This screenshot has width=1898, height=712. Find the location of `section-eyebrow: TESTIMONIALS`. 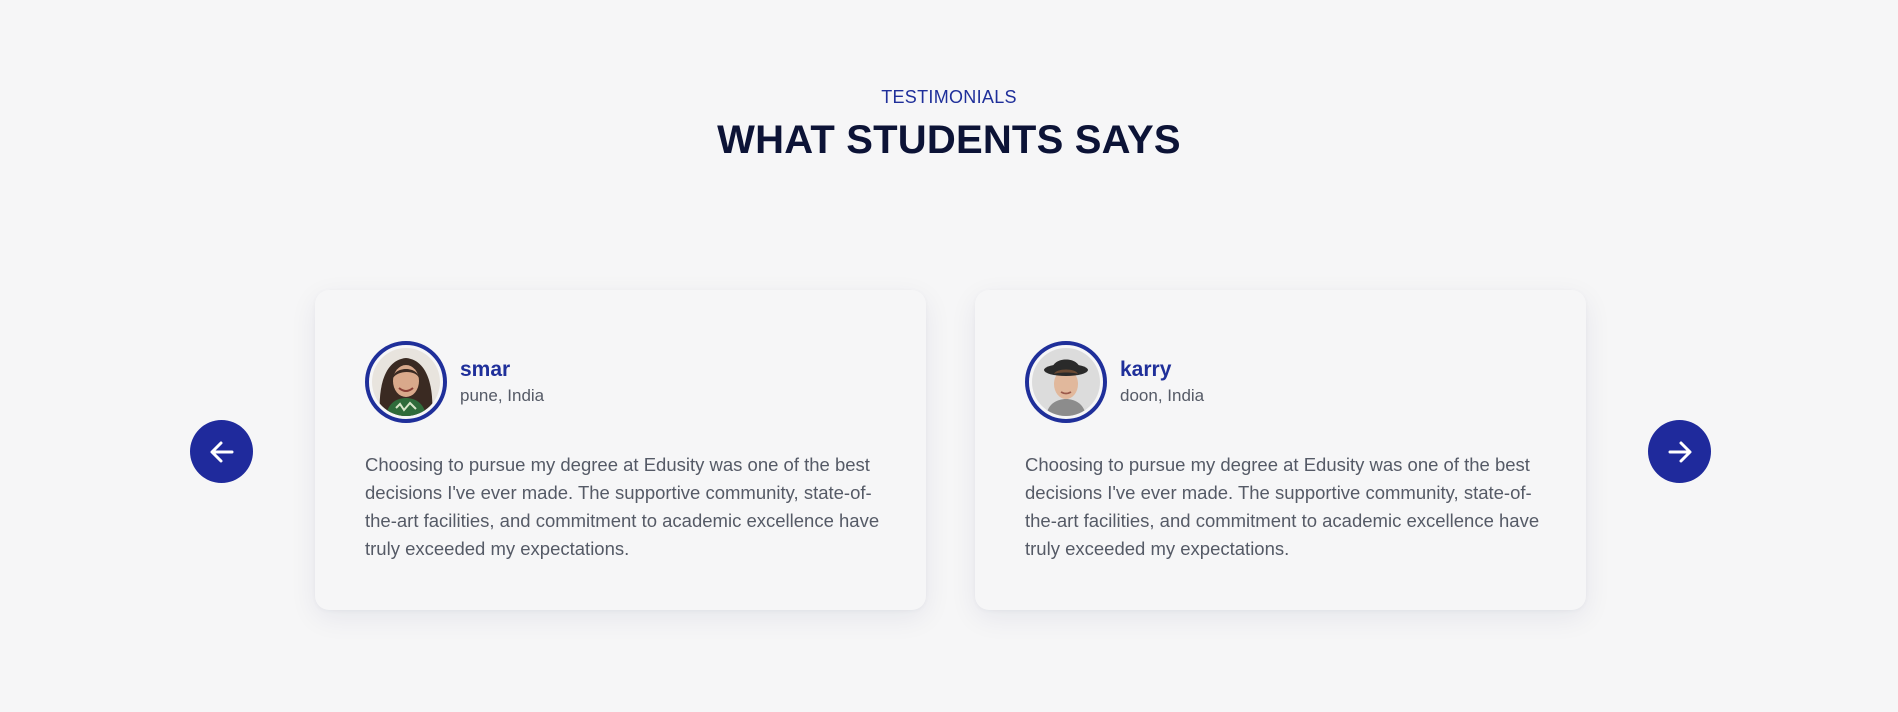

section-eyebrow: TESTIMONIALS is located at coordinates (949, 97).